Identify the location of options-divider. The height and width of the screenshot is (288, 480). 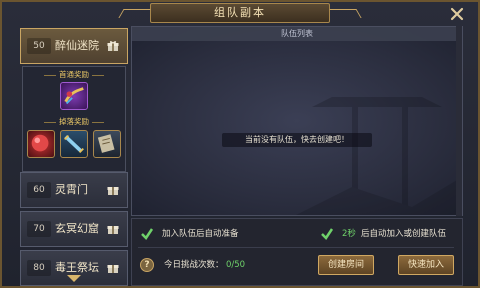
(296, 247).